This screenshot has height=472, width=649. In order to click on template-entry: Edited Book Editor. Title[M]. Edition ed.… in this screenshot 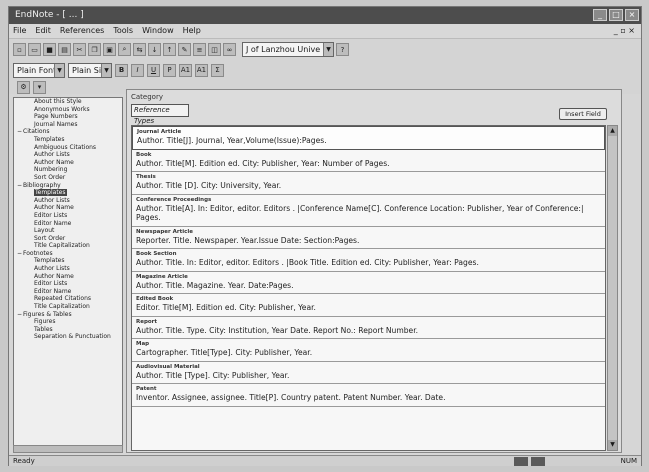, I will do `click(368, 305)`.